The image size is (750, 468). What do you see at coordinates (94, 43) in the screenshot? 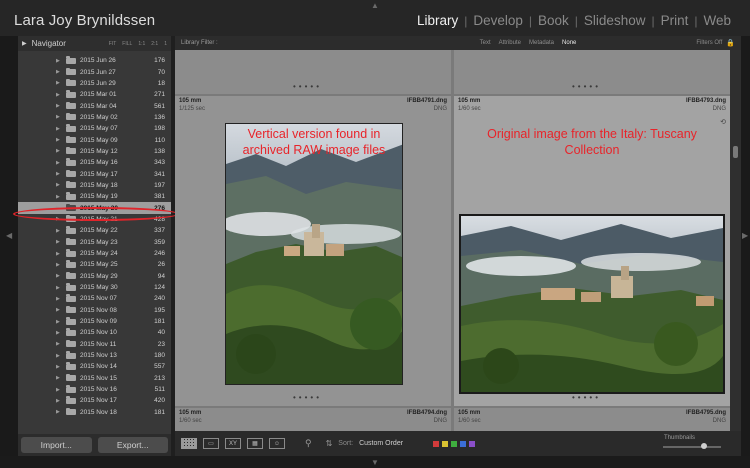
I see `navigator-header: ▶ Navigator FIT FILL 1:1 2:1 1` at bounding box center [94, 43].